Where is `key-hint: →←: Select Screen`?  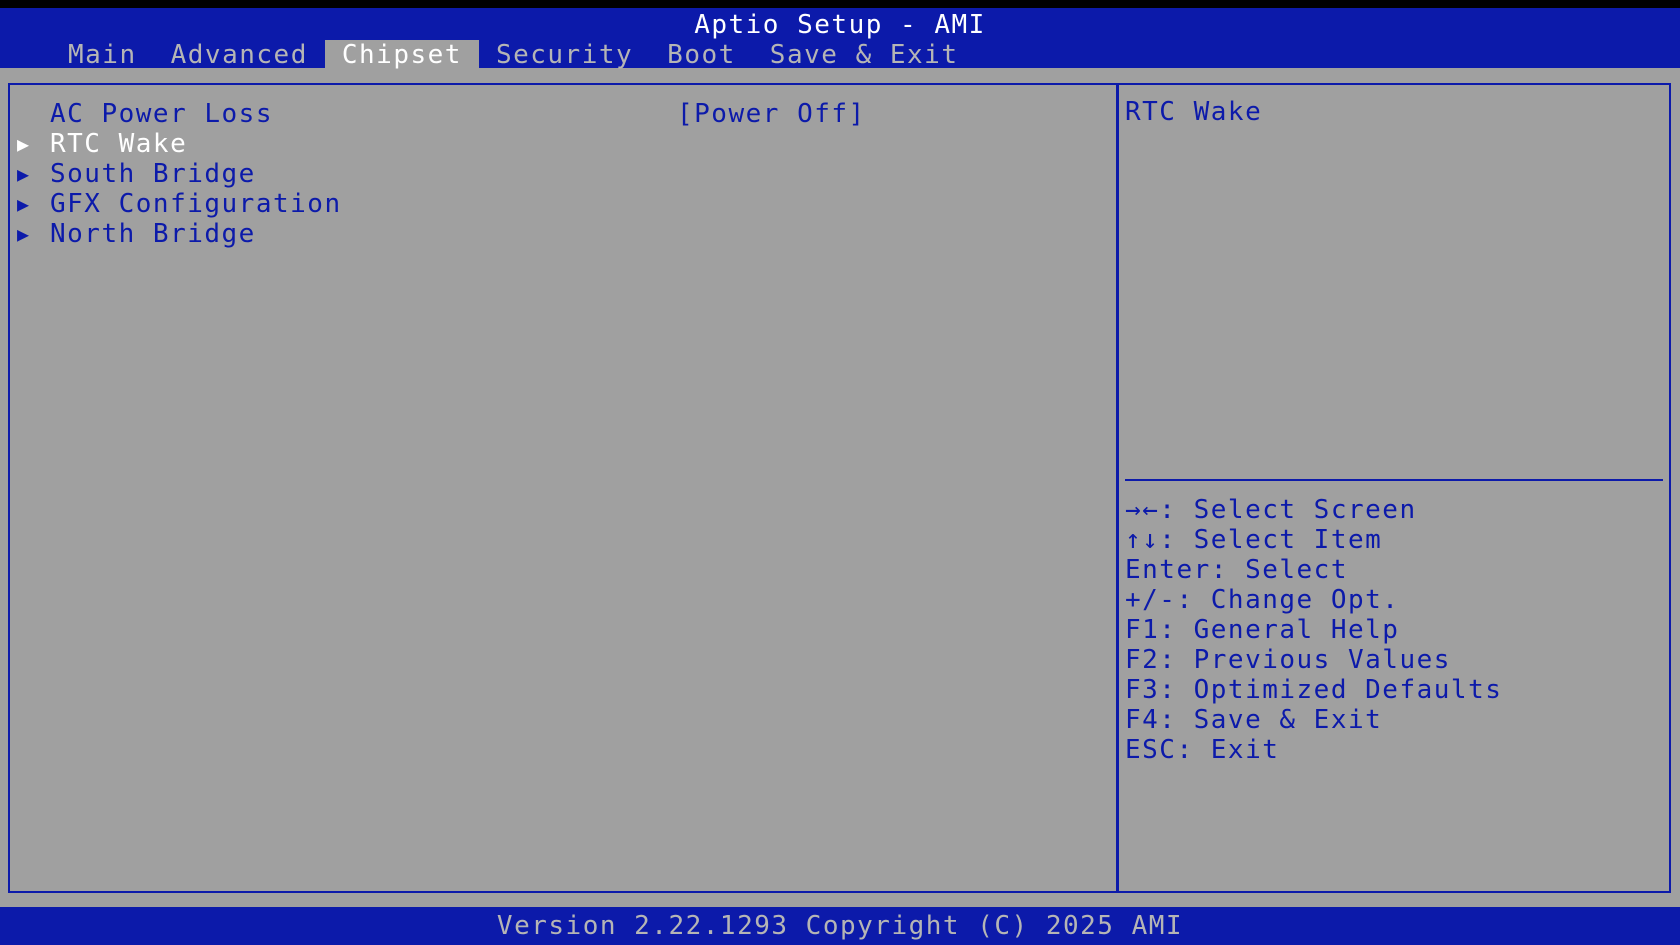
key-hint: →←: Select Screen is located at coordinates (1271, 510).